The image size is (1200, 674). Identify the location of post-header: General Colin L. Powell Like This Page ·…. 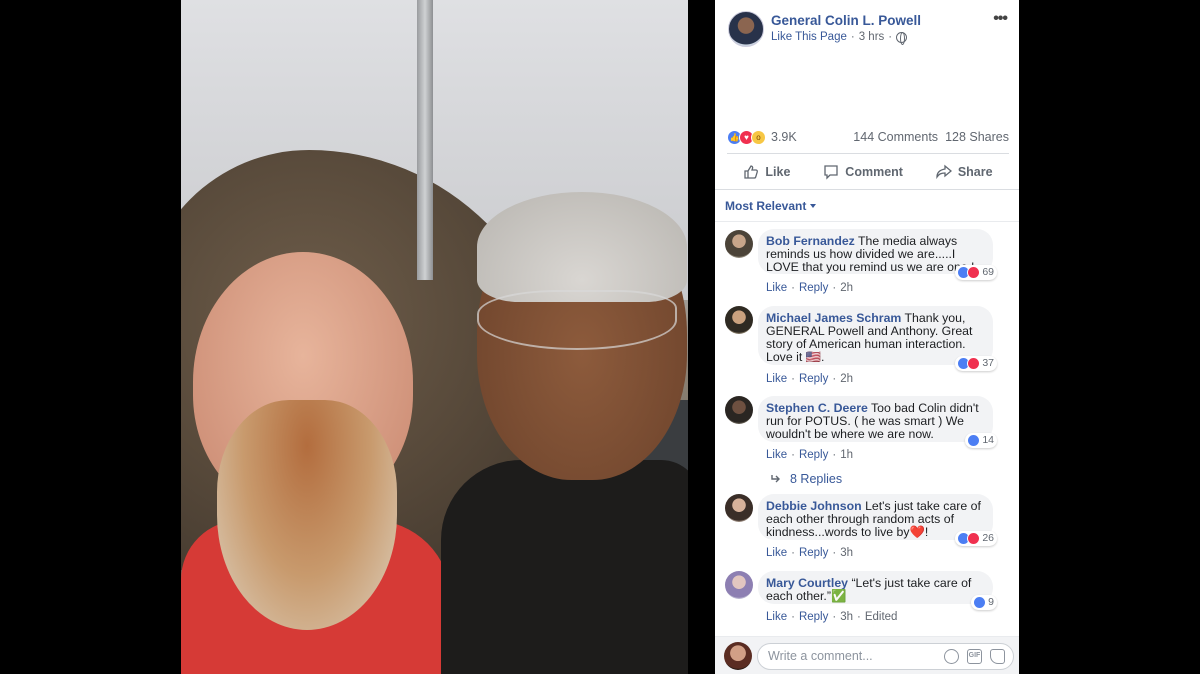
(867, 30).